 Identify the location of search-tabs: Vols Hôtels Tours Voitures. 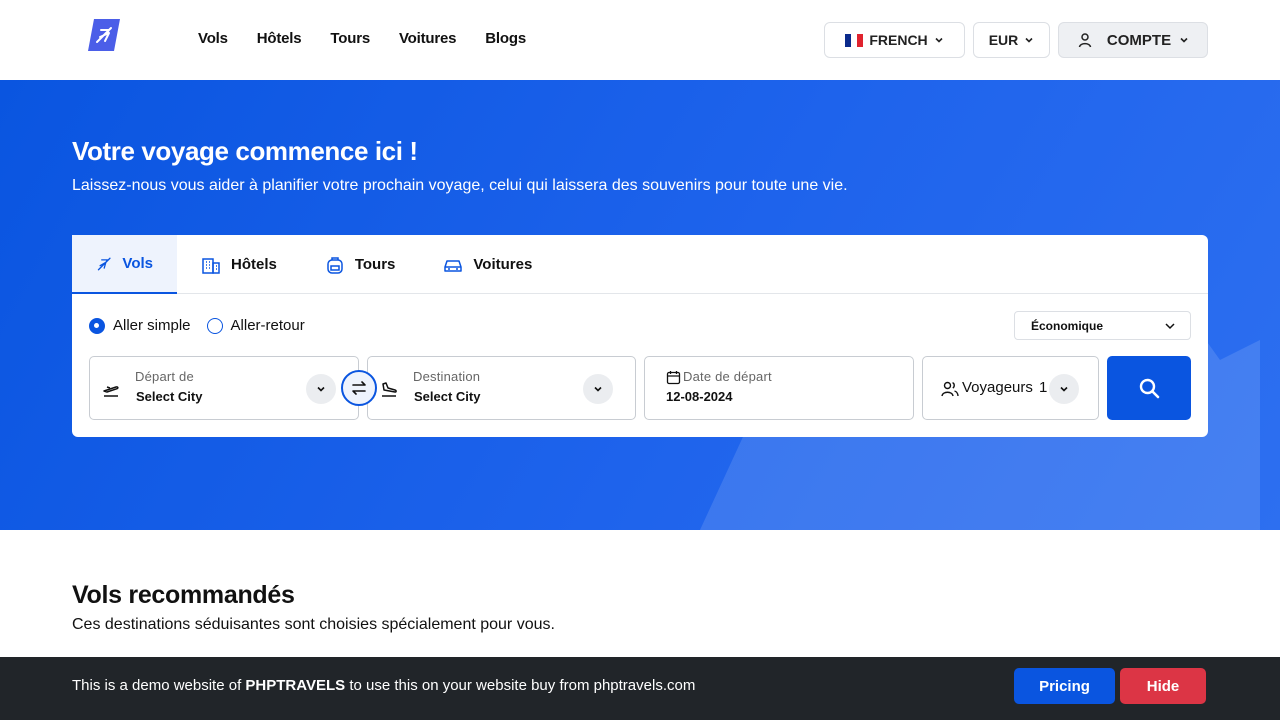
(640, 264).